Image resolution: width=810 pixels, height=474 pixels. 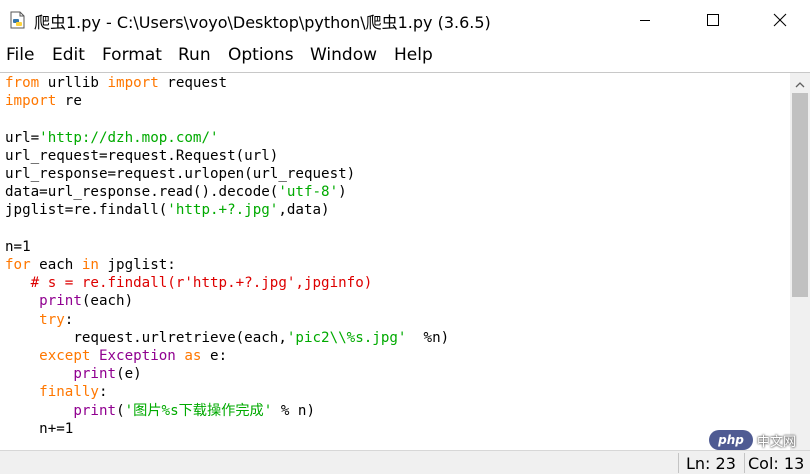 I want to click on vertical-scrollbar, so click(x=800, y=261).